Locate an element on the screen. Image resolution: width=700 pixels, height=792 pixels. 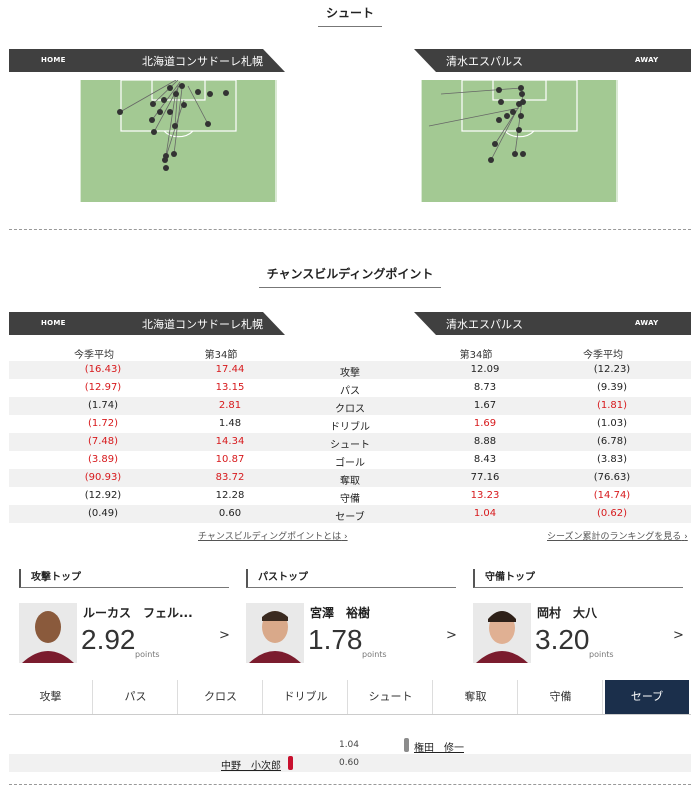
pass-top-card: パストップ 宮澤 裕樹 1.78 points > is located at coordinates (351, 618).